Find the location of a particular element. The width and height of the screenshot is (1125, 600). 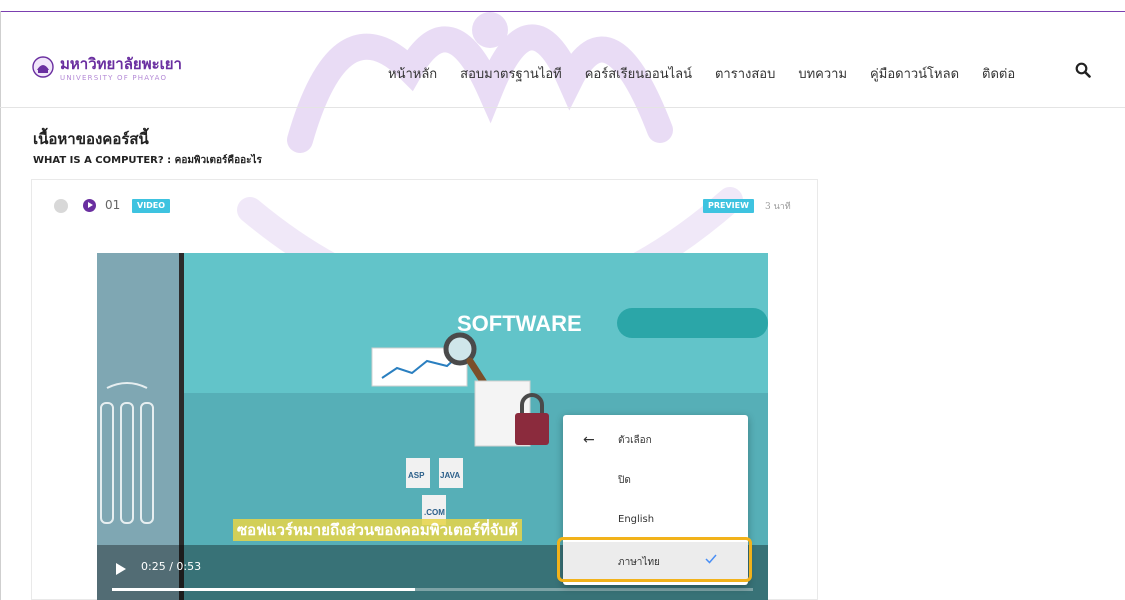

back-arrow-icon: ← is located at coordinates (589, 440).